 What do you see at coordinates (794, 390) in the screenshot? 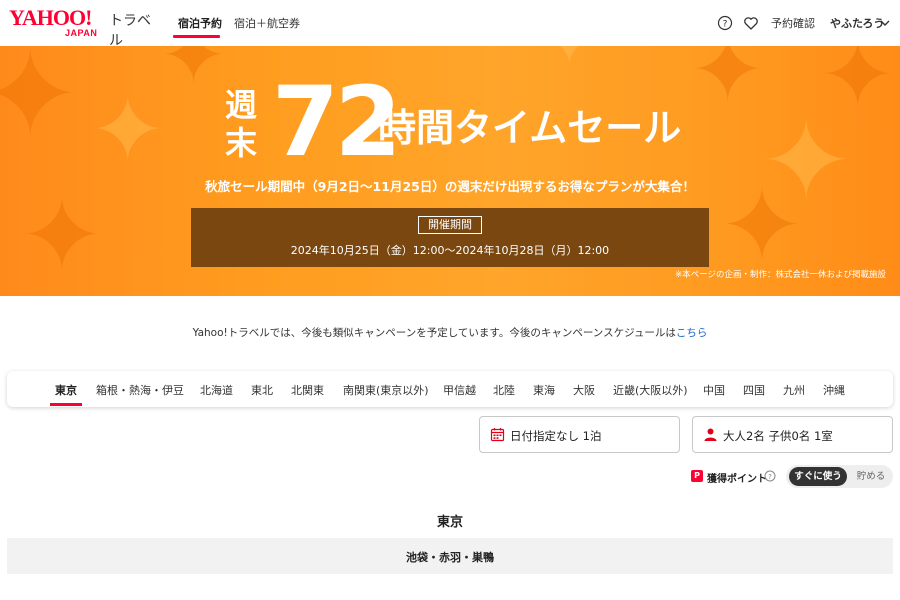
I see `region-tab-kyushu: 九州` at bounding box center [794, 390].